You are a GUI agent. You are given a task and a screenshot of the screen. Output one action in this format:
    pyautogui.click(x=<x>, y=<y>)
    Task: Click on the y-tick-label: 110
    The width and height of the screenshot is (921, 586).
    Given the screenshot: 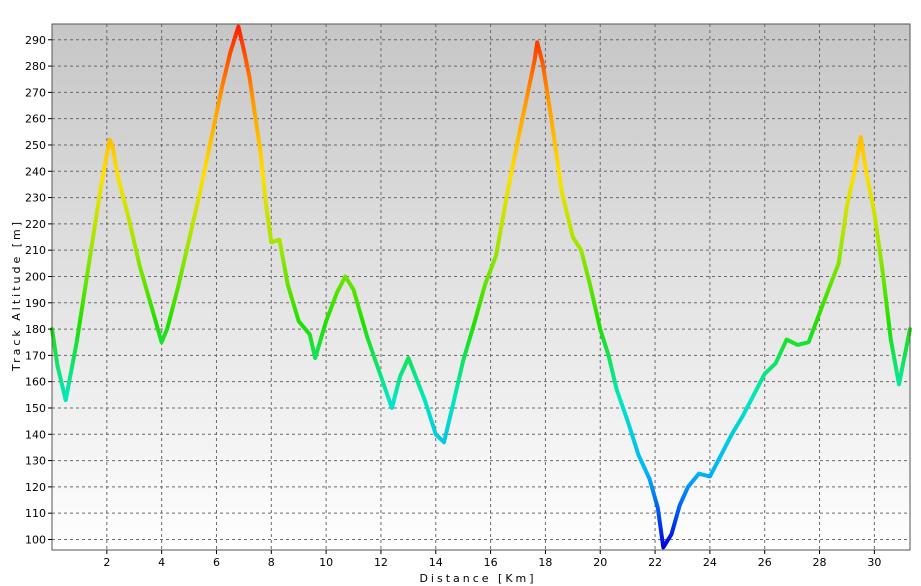 What is the action you would take?
    pyautogui.click(x=35, y=513)
    